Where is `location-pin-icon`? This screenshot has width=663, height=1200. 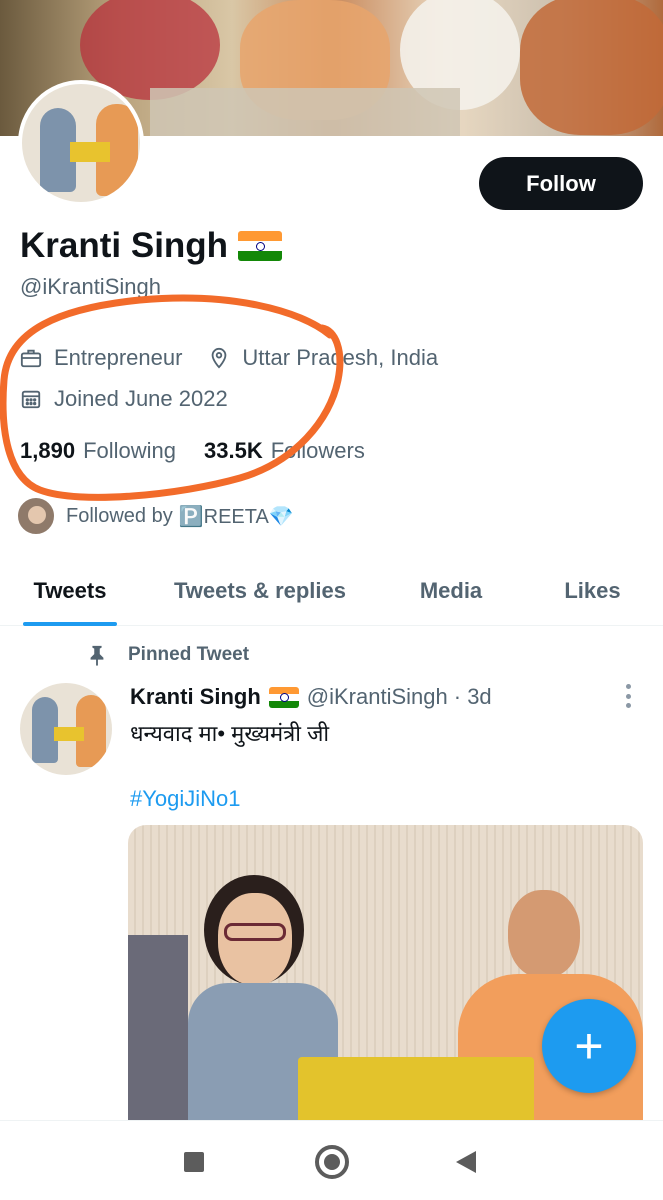
location-pin-icon is located at coordinates (219, 358).